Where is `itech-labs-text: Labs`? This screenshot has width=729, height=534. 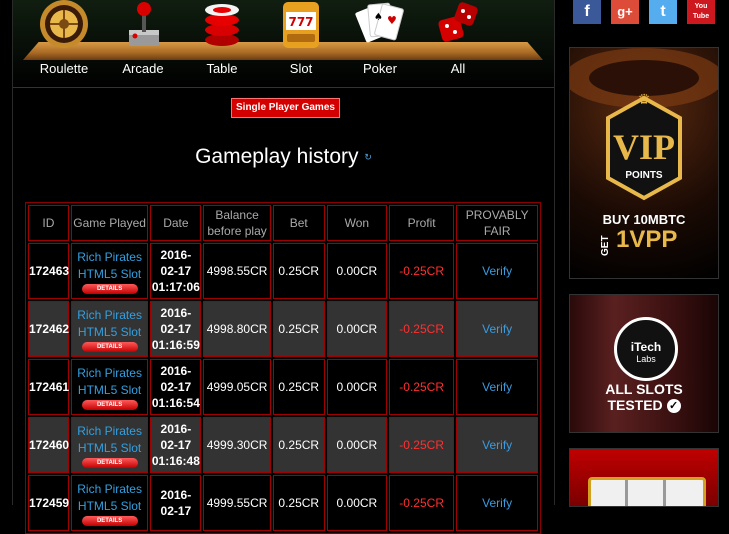
itech-labs-text: Labs is located at coordinates (646, 359).